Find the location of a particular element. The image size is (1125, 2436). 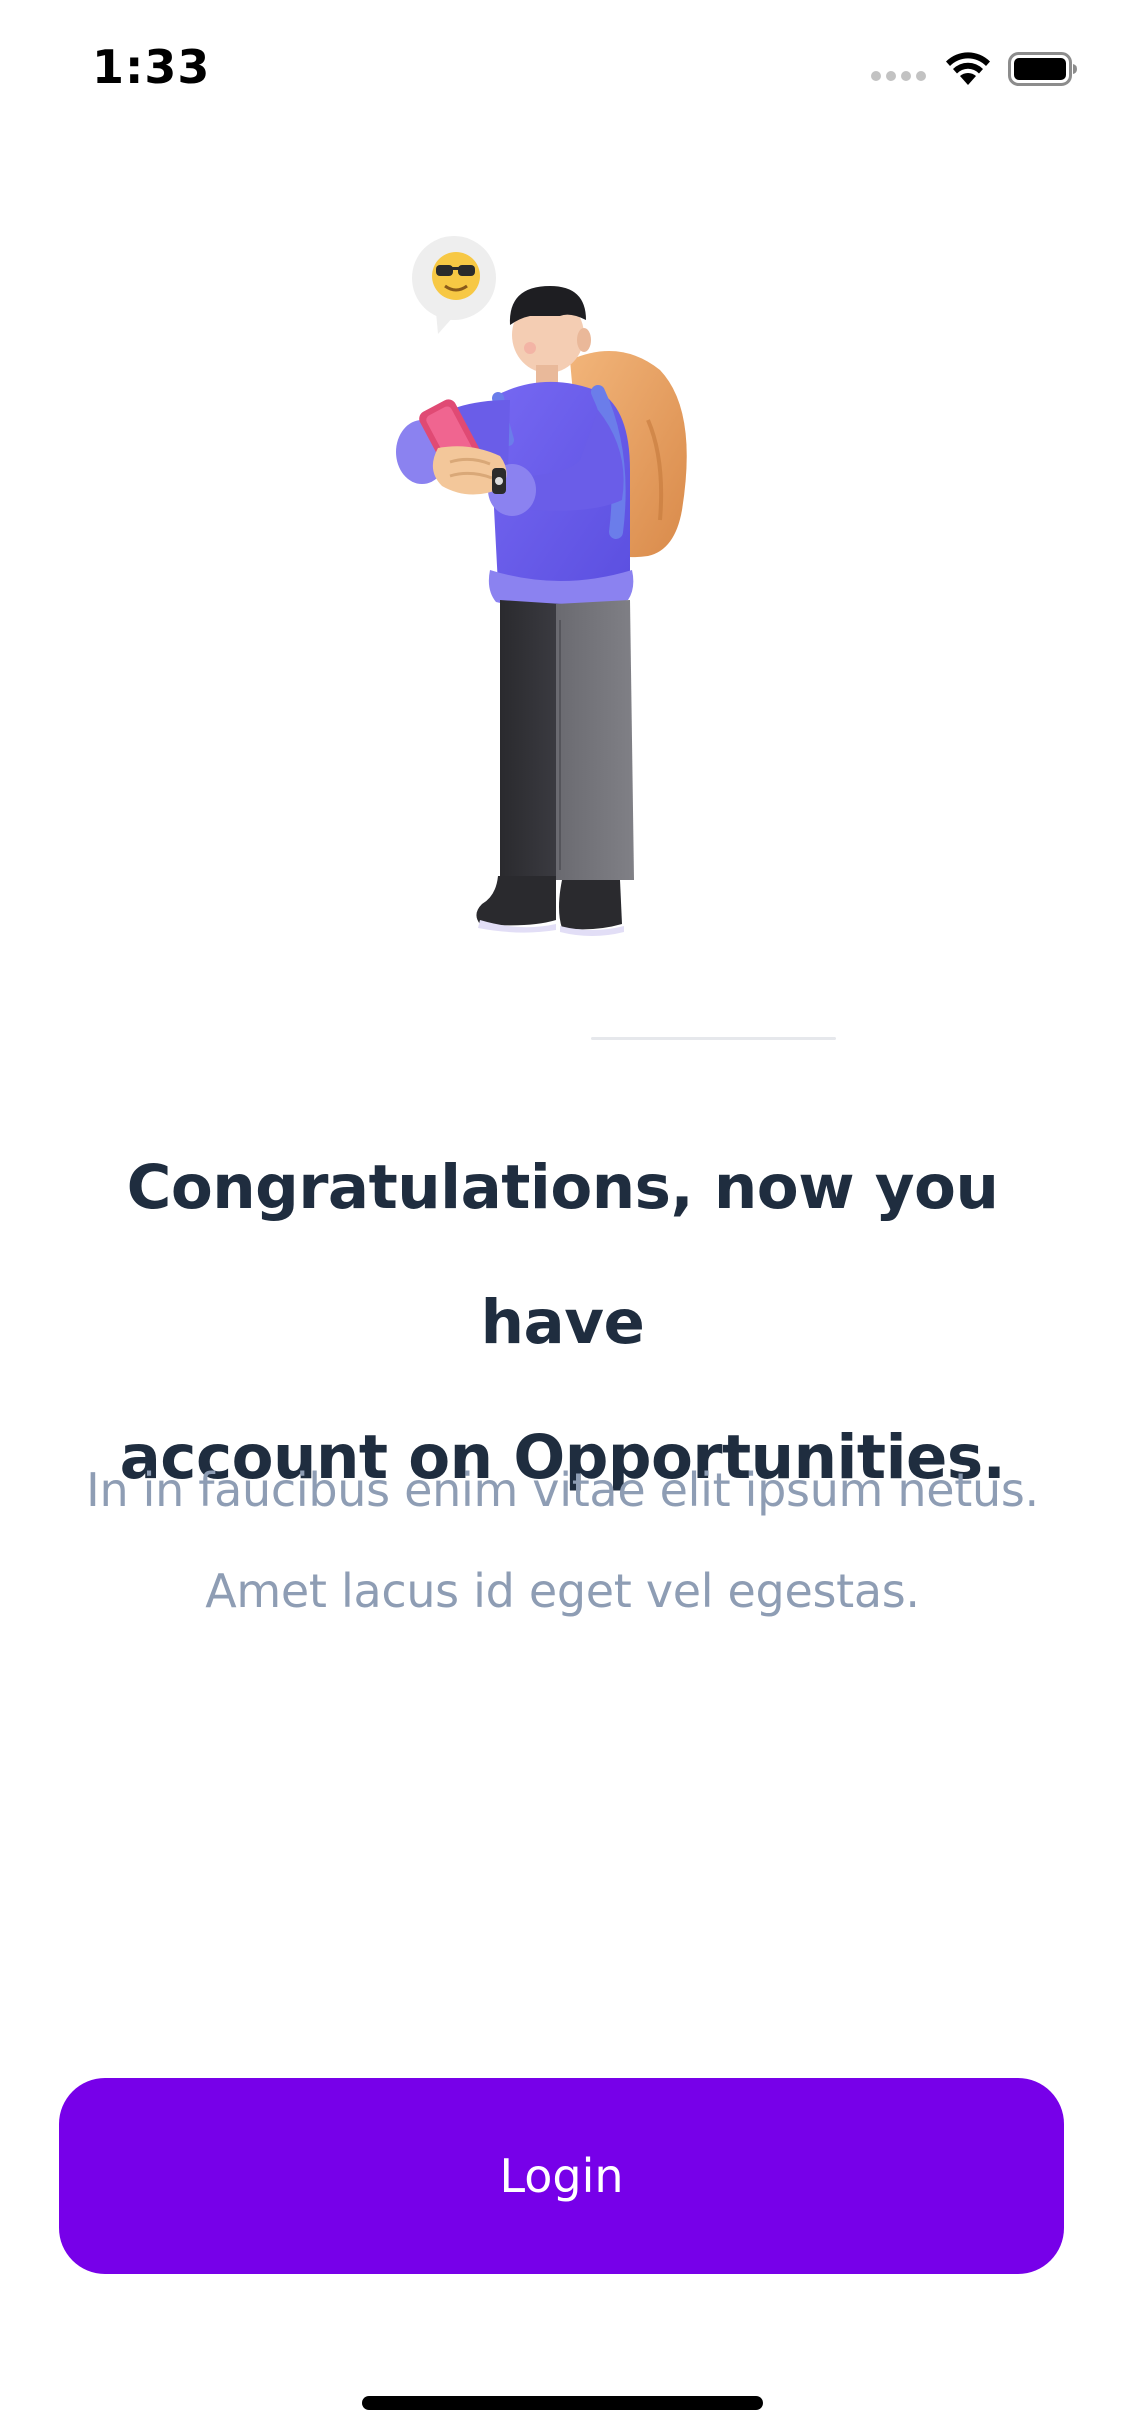

sunglasses-emoji-icon is located at coordinates (454, 285).